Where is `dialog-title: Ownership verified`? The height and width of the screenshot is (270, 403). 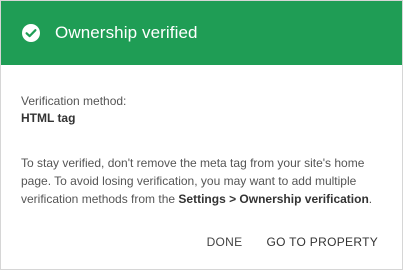 dialog-title: Ownership verified is located at coordinates (126, 32).